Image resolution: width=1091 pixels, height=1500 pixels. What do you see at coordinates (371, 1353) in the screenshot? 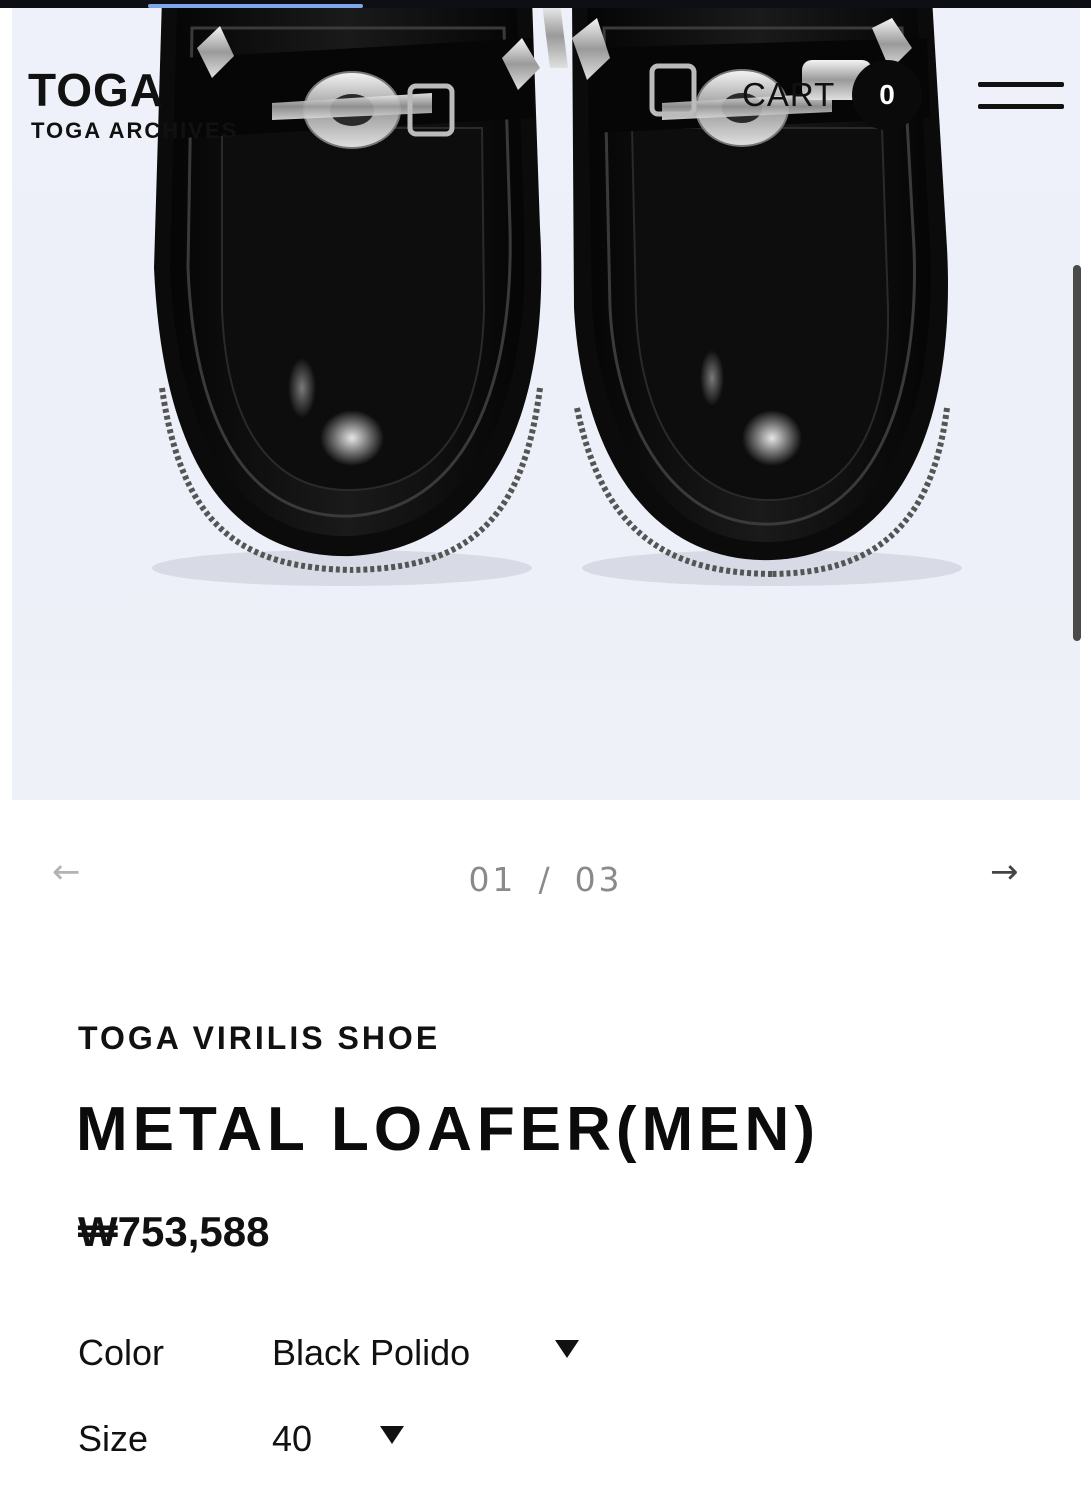
I see `color-value: Black Polido` at bounding box center [371, 1353].